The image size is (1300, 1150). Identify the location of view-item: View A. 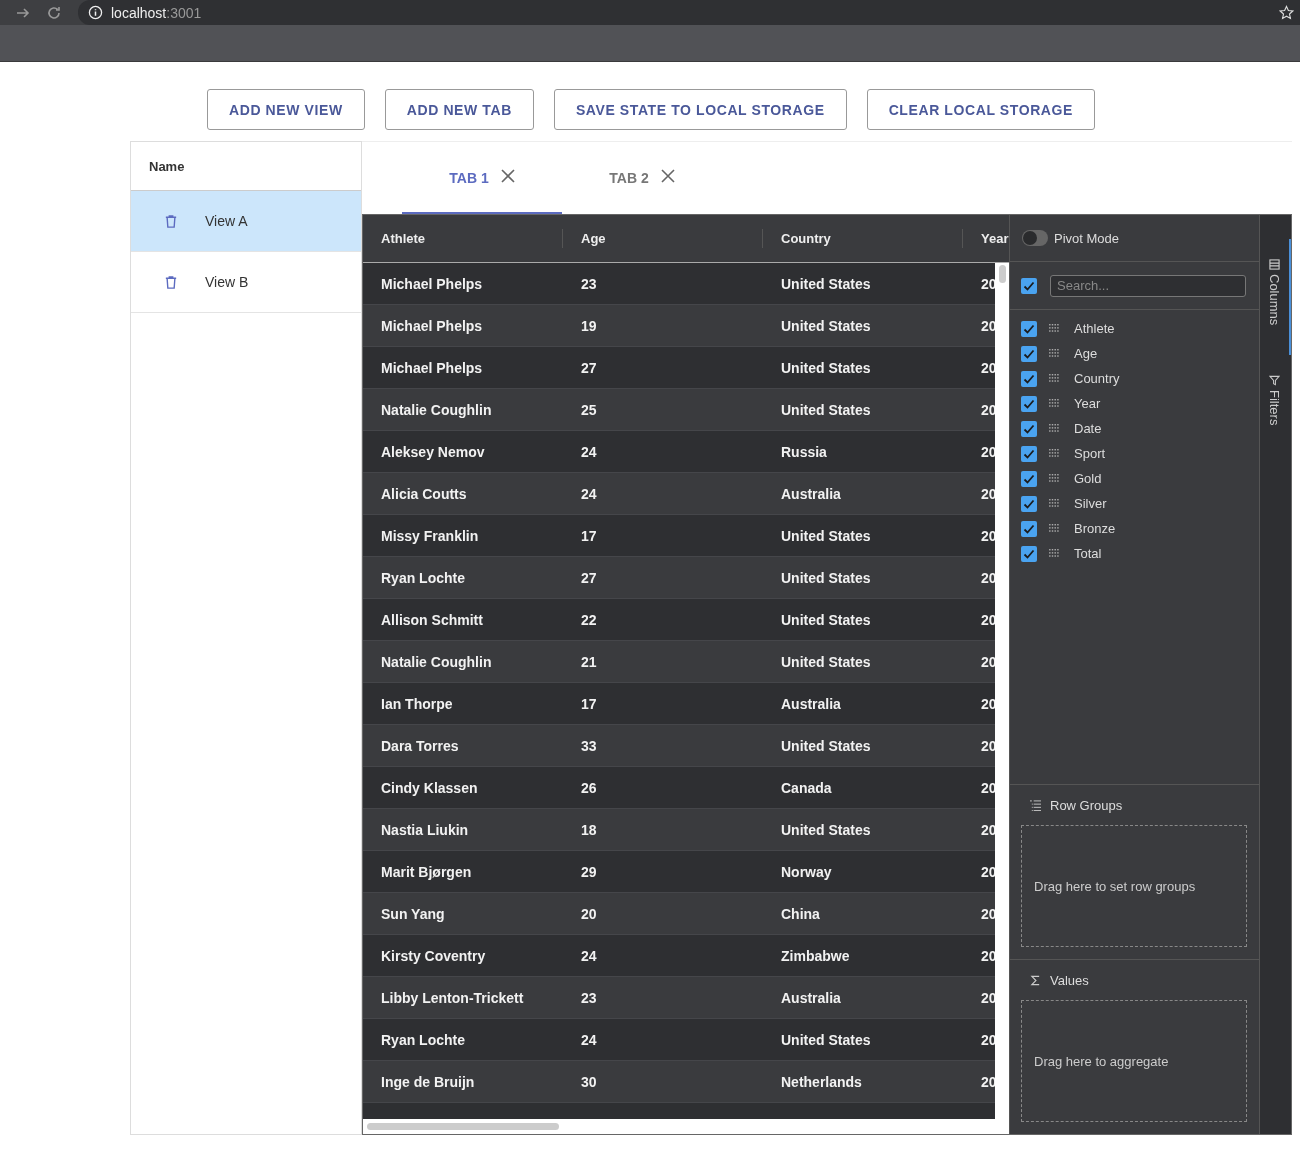
(246, 221).